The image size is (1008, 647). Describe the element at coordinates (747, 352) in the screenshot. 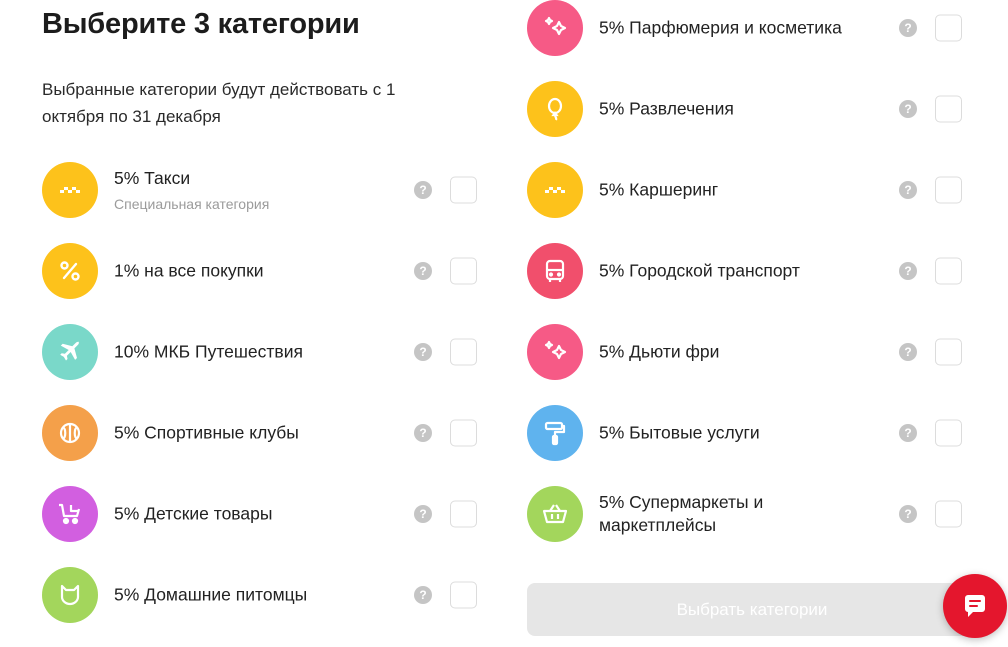

I see `category-duty-free: 5% Дьюти фри ?` at that location.